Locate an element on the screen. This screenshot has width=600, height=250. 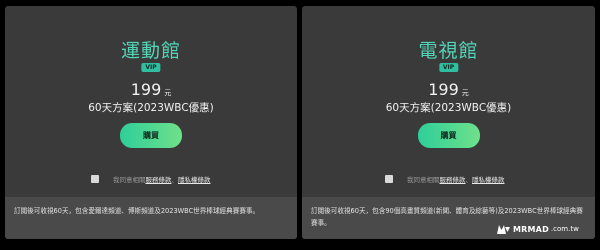
plan-details-box: 訂閱後可收視60天，包含愛爾達頻道、博斯頻道及2023WBC世界棒球經典賽賽事。 is located at coordinates (151, 218).